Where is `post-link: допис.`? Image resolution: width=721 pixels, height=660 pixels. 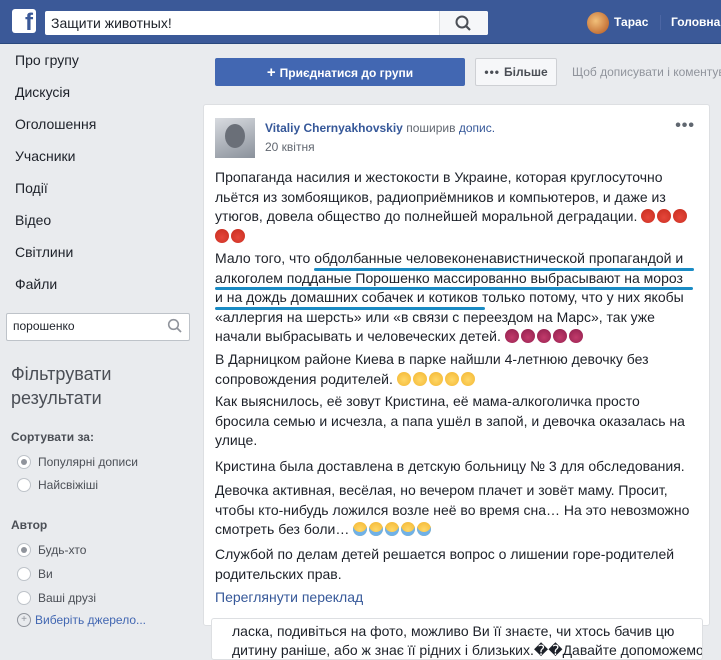 post-link: допис. is located at coordinates (477, 128).